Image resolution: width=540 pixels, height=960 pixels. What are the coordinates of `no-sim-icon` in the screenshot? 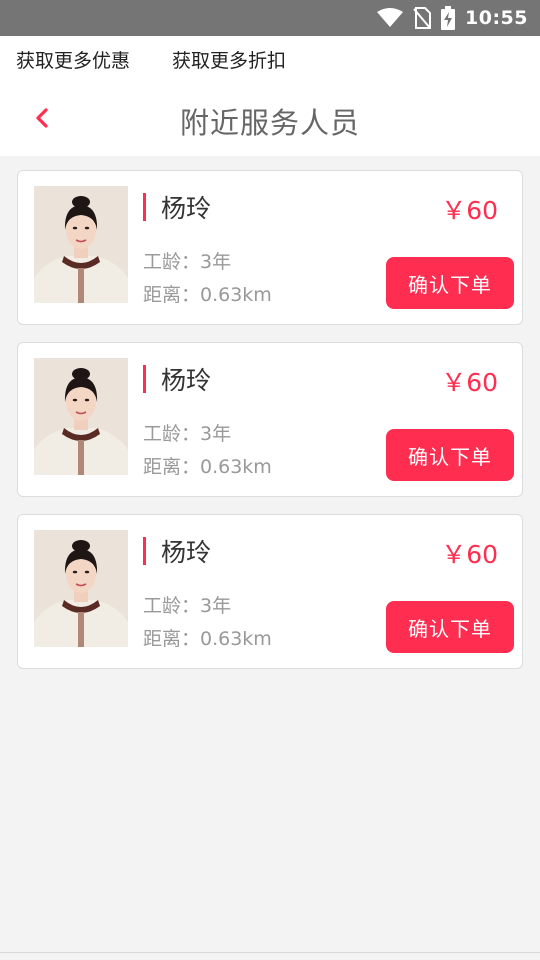 It's located at (422, 18).